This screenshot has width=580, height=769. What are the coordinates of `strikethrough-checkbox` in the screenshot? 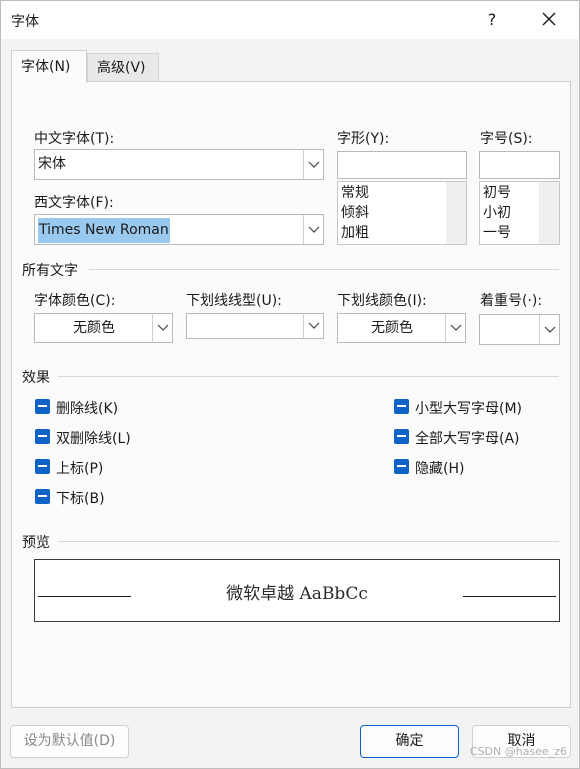 It's located at (42, 406).